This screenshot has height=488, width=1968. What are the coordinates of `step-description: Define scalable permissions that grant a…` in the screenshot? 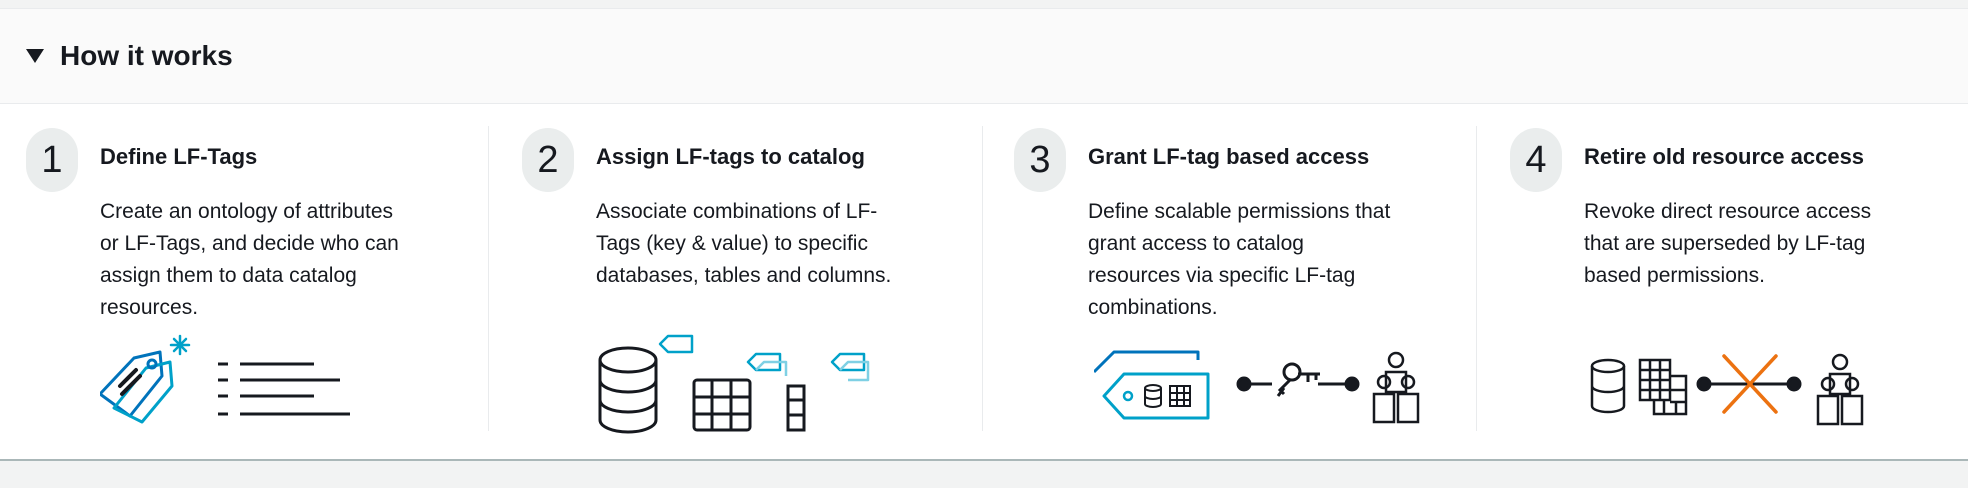 It's located at (1239, 259).